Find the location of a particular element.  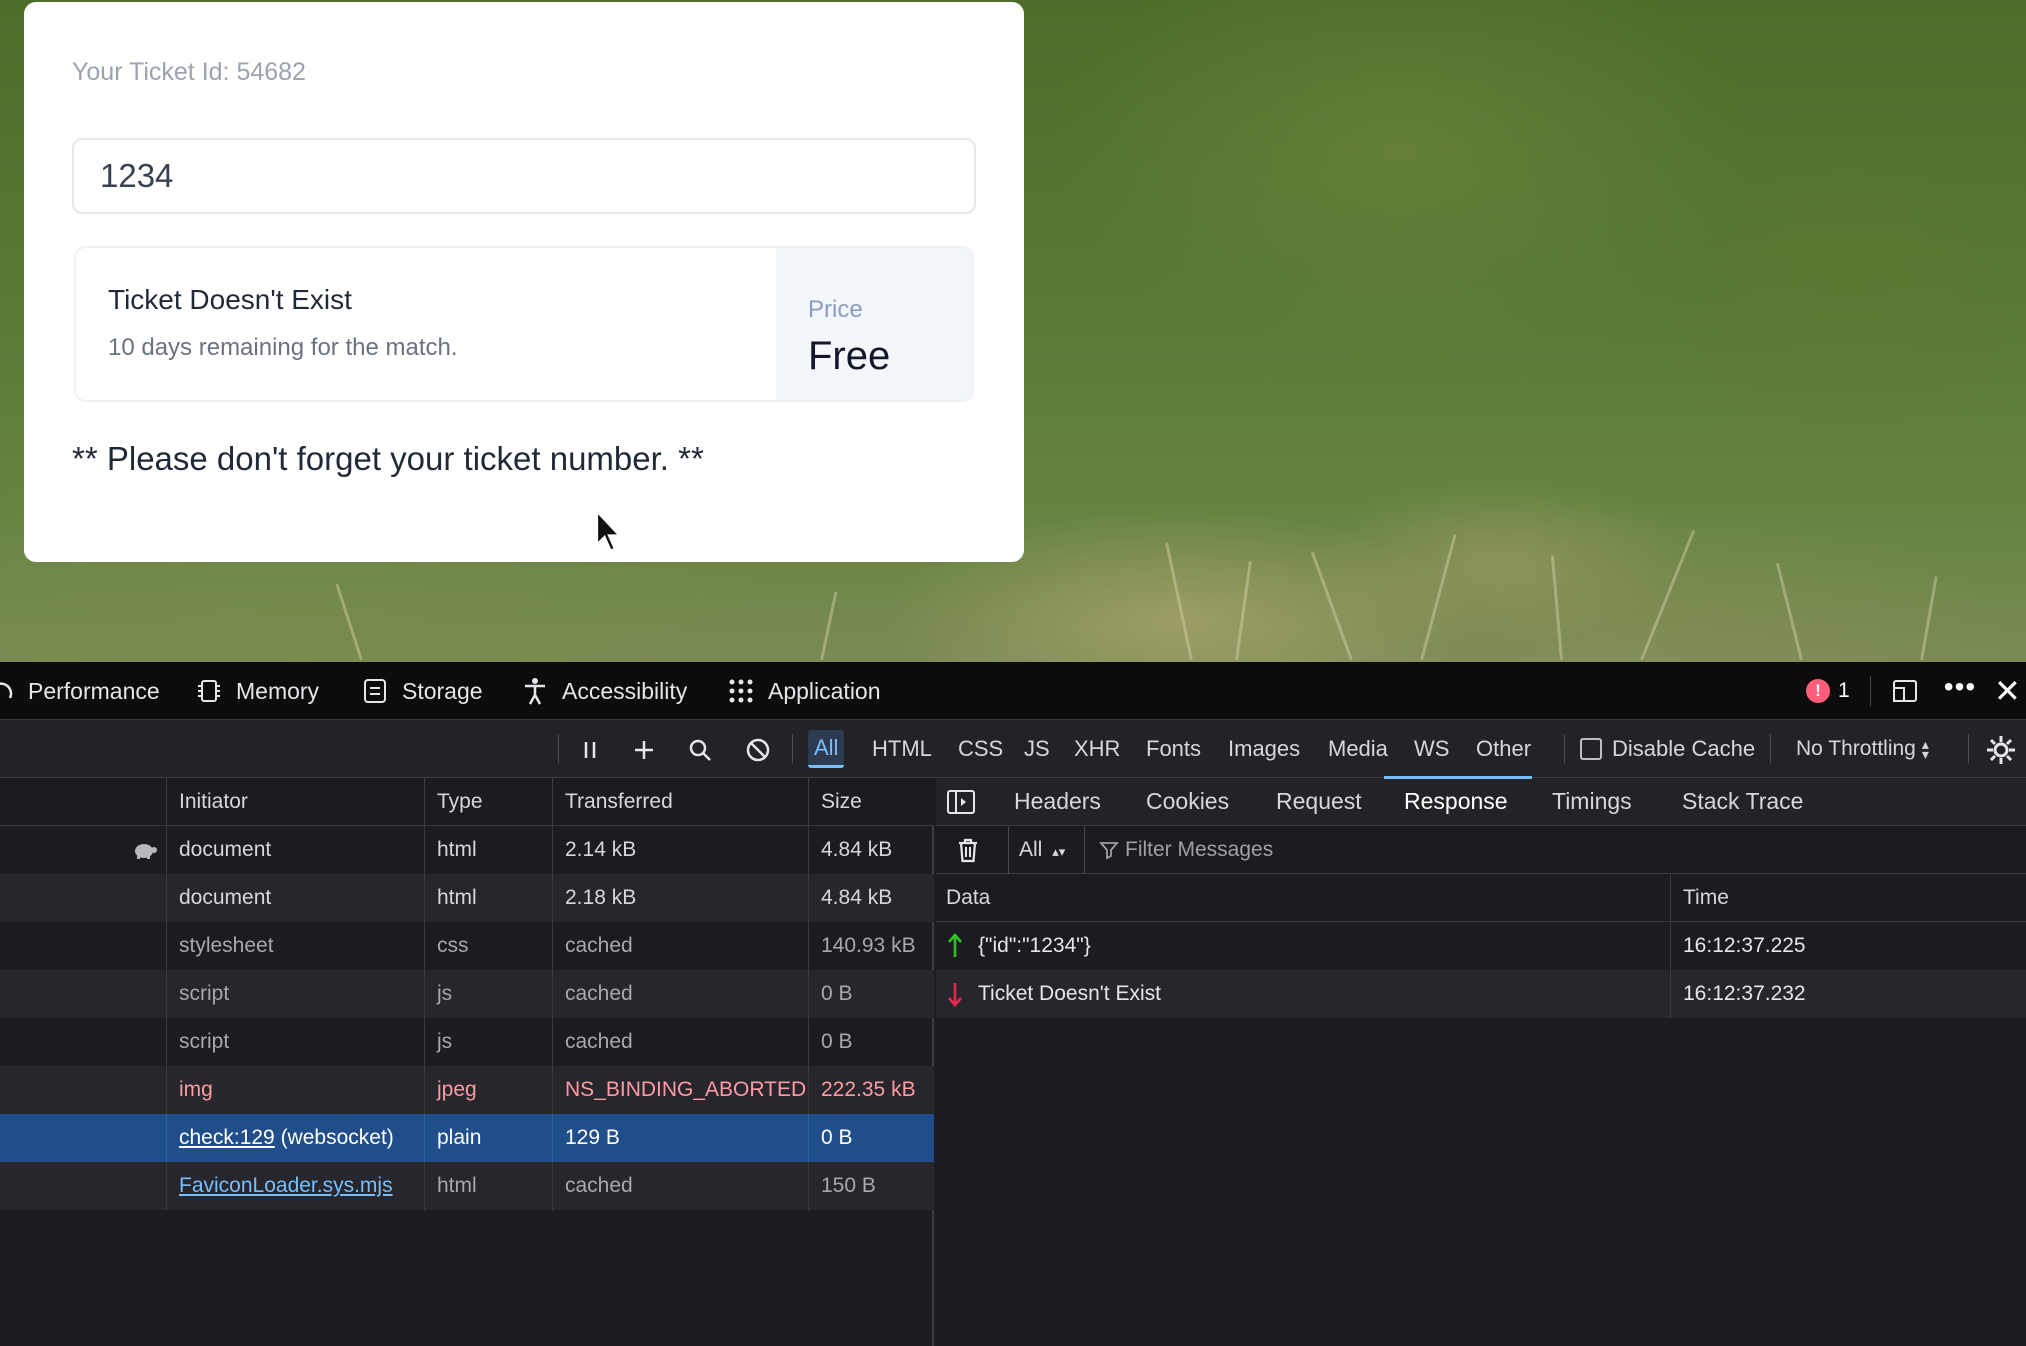

tab-stack-trace: Stack Trace is located at coordinates (1742, 802).